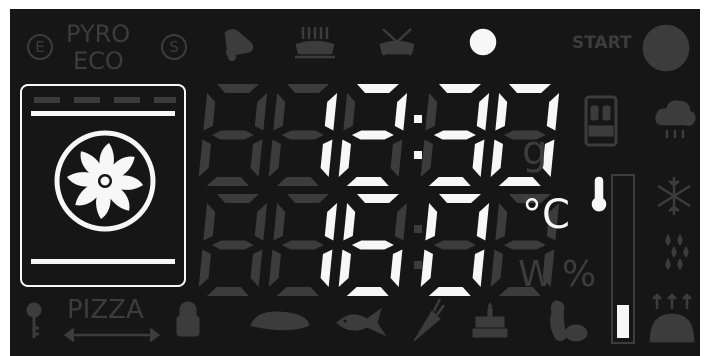 The image size is (704, 356). Describe the element at coordinates (331, 112) in the screenshot. I see `time-digit-1-segment-b` at that location.